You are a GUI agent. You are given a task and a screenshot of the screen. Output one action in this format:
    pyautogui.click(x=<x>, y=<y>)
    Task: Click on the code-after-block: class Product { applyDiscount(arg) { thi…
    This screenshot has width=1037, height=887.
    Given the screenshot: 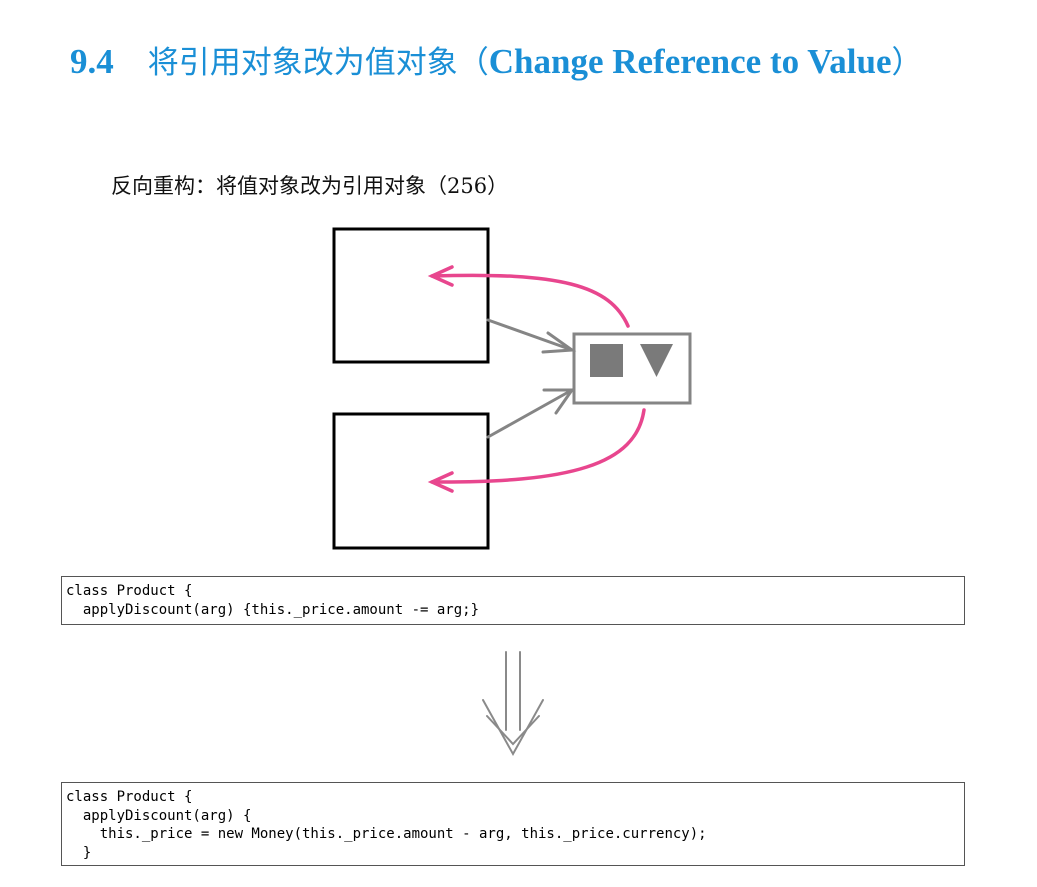 What is the action you would take?
    pyautogui.click(x=513, y=824)
    